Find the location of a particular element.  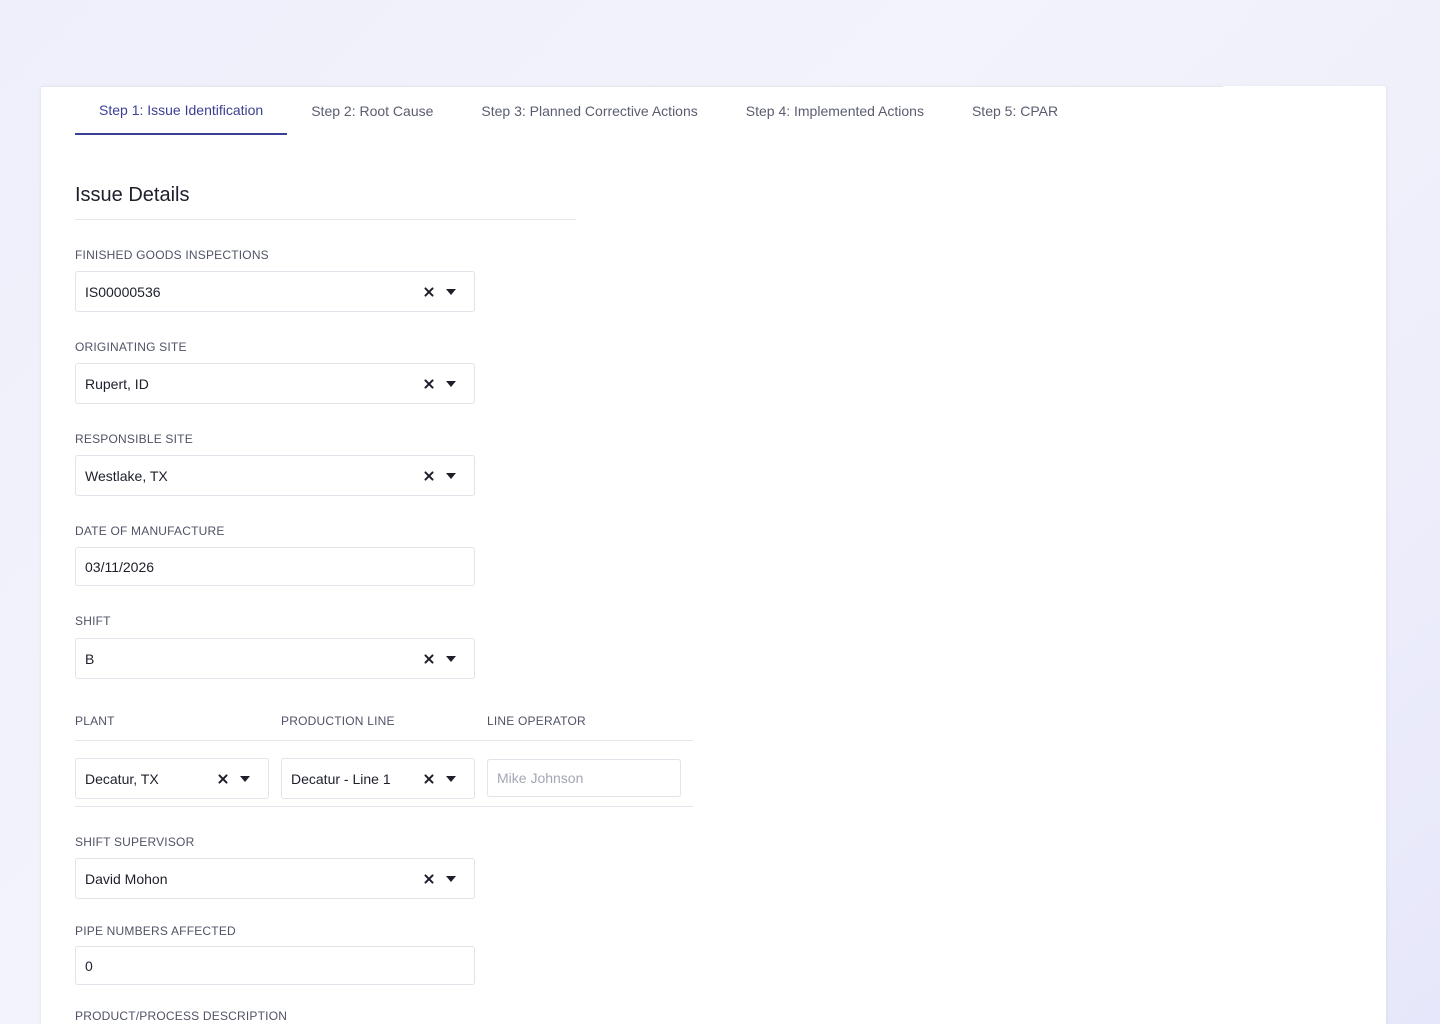

tab-step-2: Step 2: Root Cause is located at coordinates (372, 110).